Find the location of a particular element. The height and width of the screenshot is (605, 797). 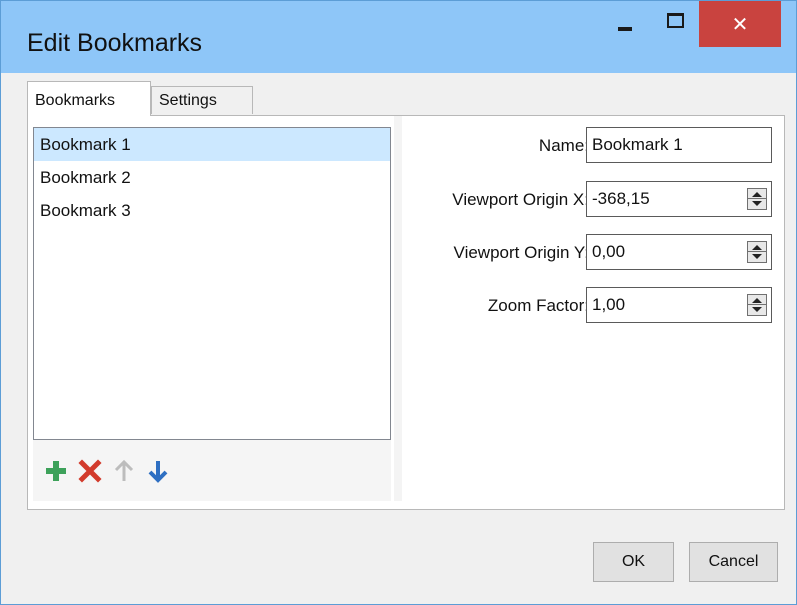

name-value: Bookmark 1 is located at coordinates (637, 144).